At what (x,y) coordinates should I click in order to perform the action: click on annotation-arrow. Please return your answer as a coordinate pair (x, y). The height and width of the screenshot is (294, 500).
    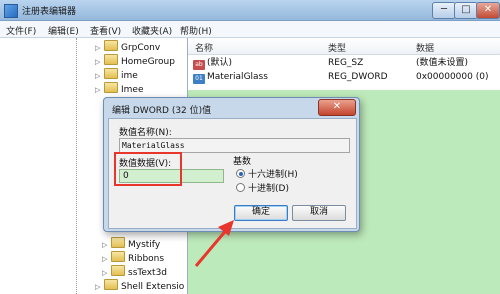
    Looking at the image, I should click on (214, 243).